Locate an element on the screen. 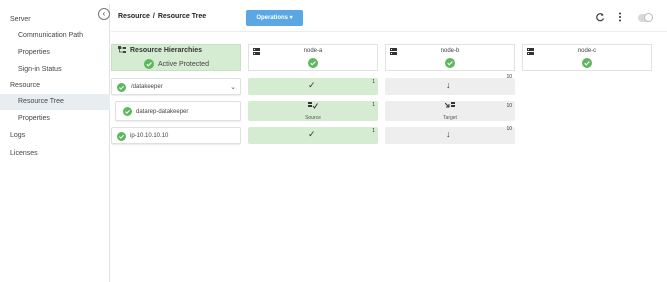 This screenshot has width=667, height=282. breadcrumb-root: Resource is located at coordinates (134, 16).